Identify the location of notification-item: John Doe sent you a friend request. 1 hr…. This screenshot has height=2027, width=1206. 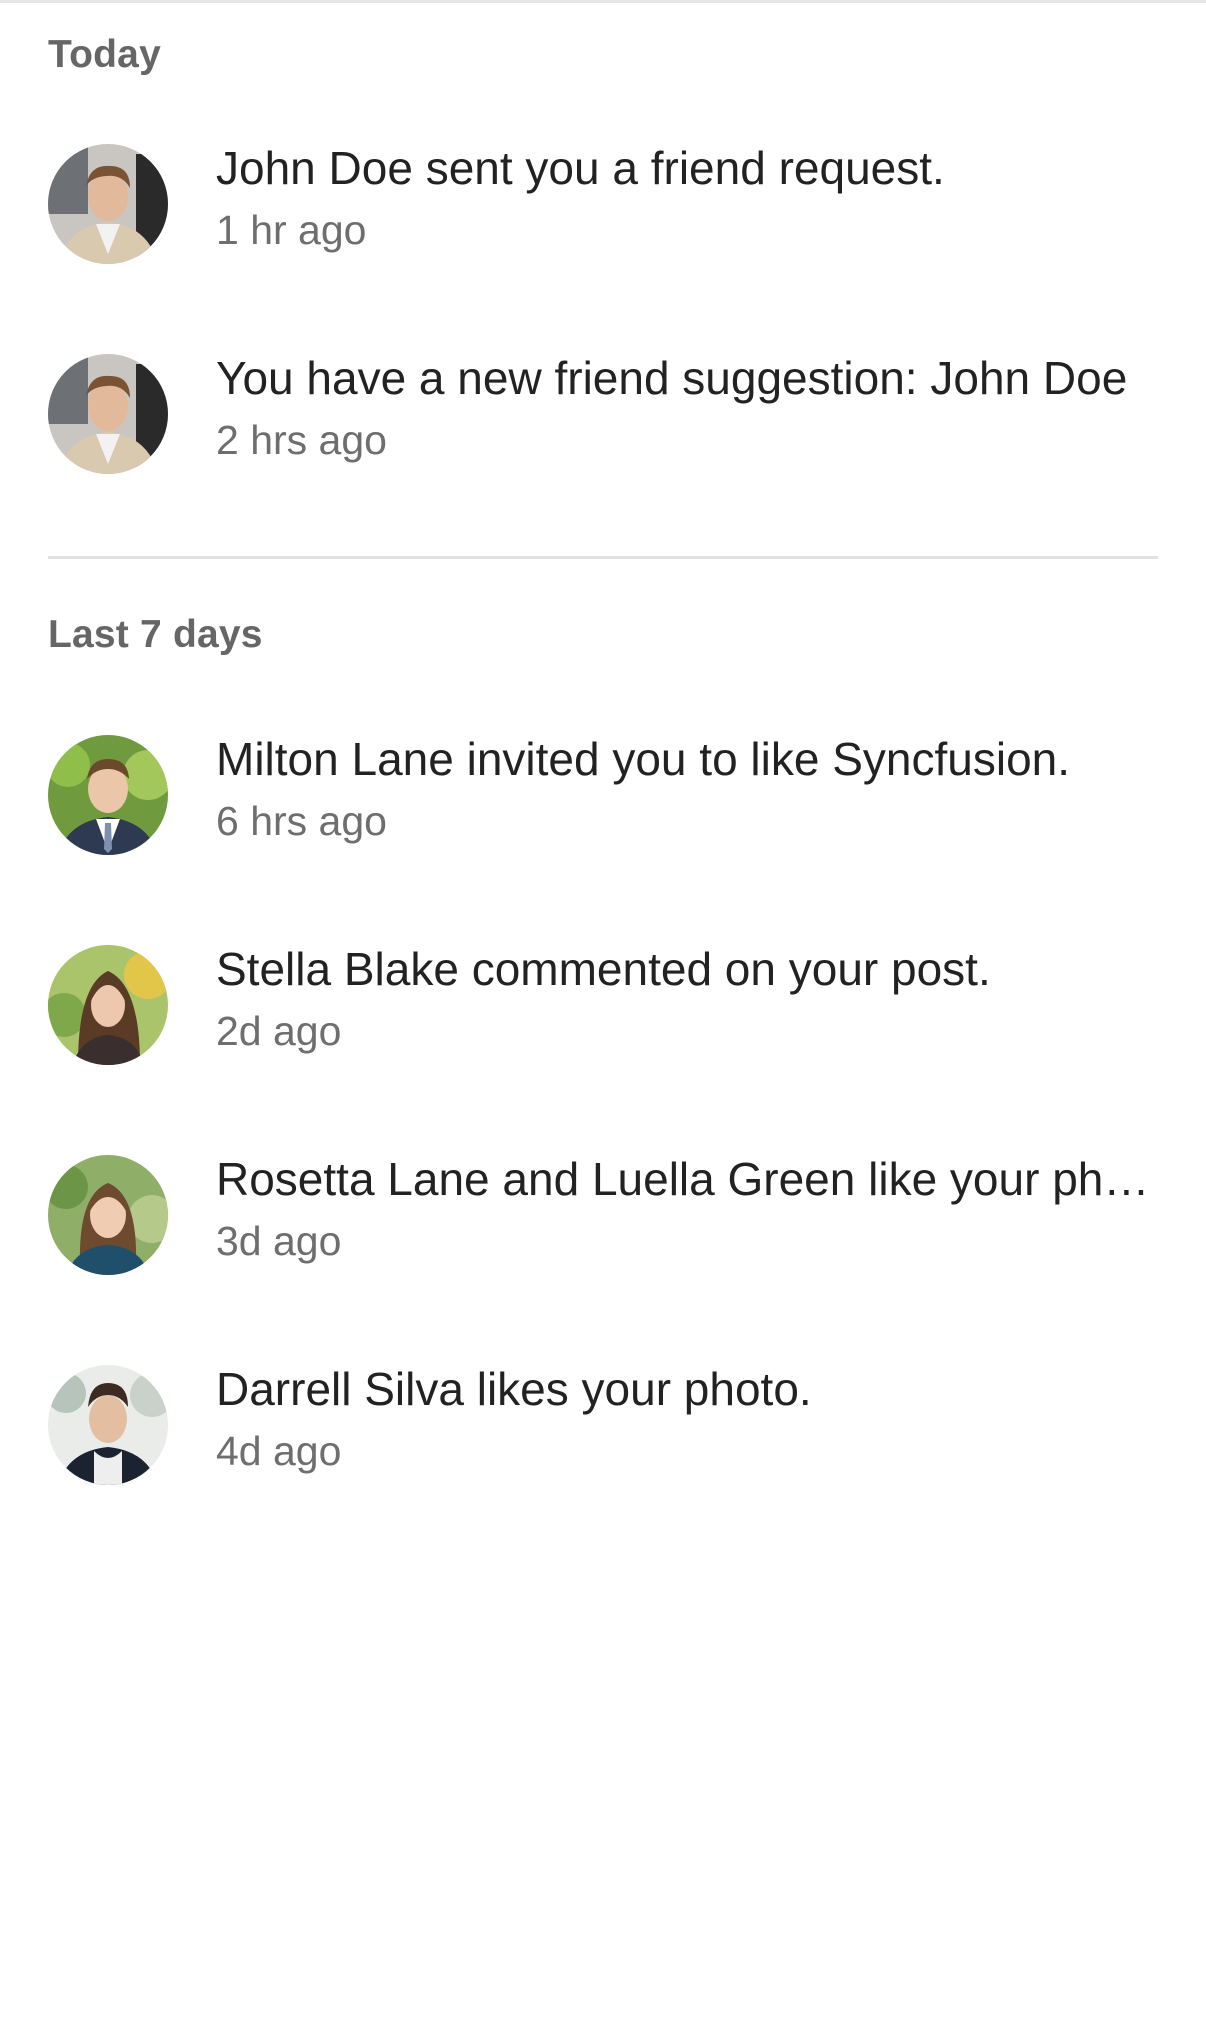
(603, 233).